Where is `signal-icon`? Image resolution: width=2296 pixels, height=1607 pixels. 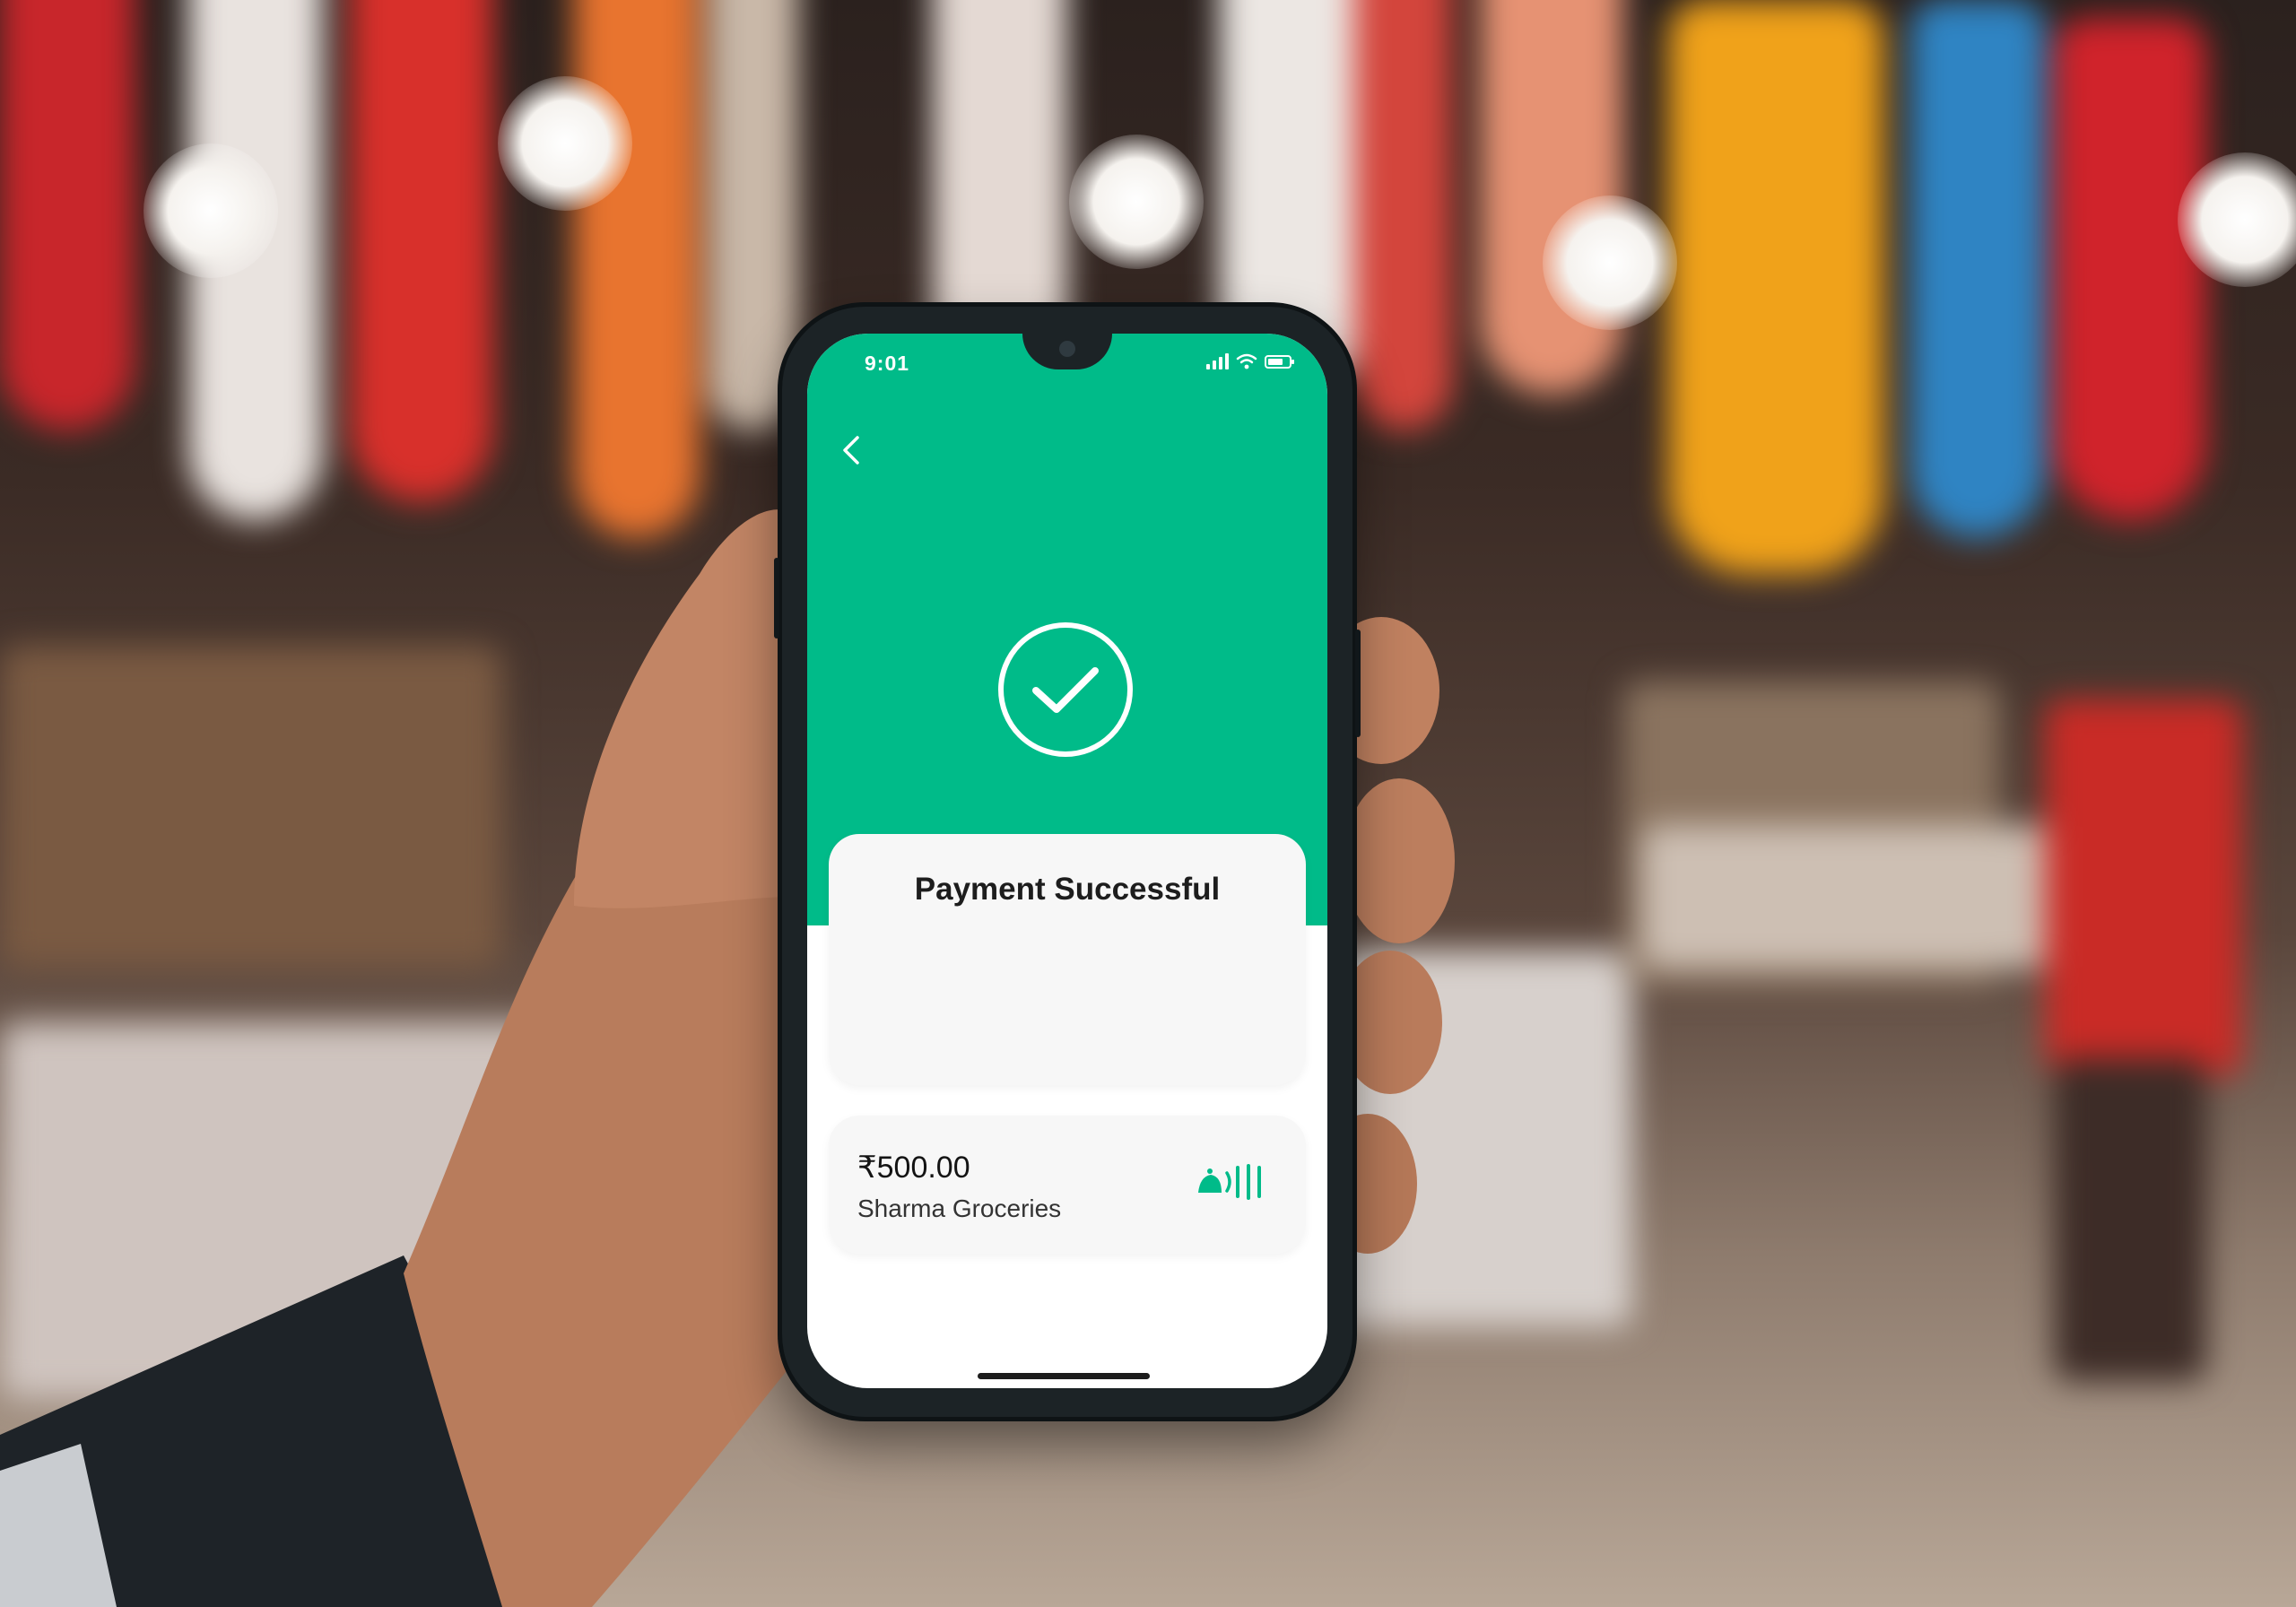
signal-icon is located at coordinates (1217, 361).